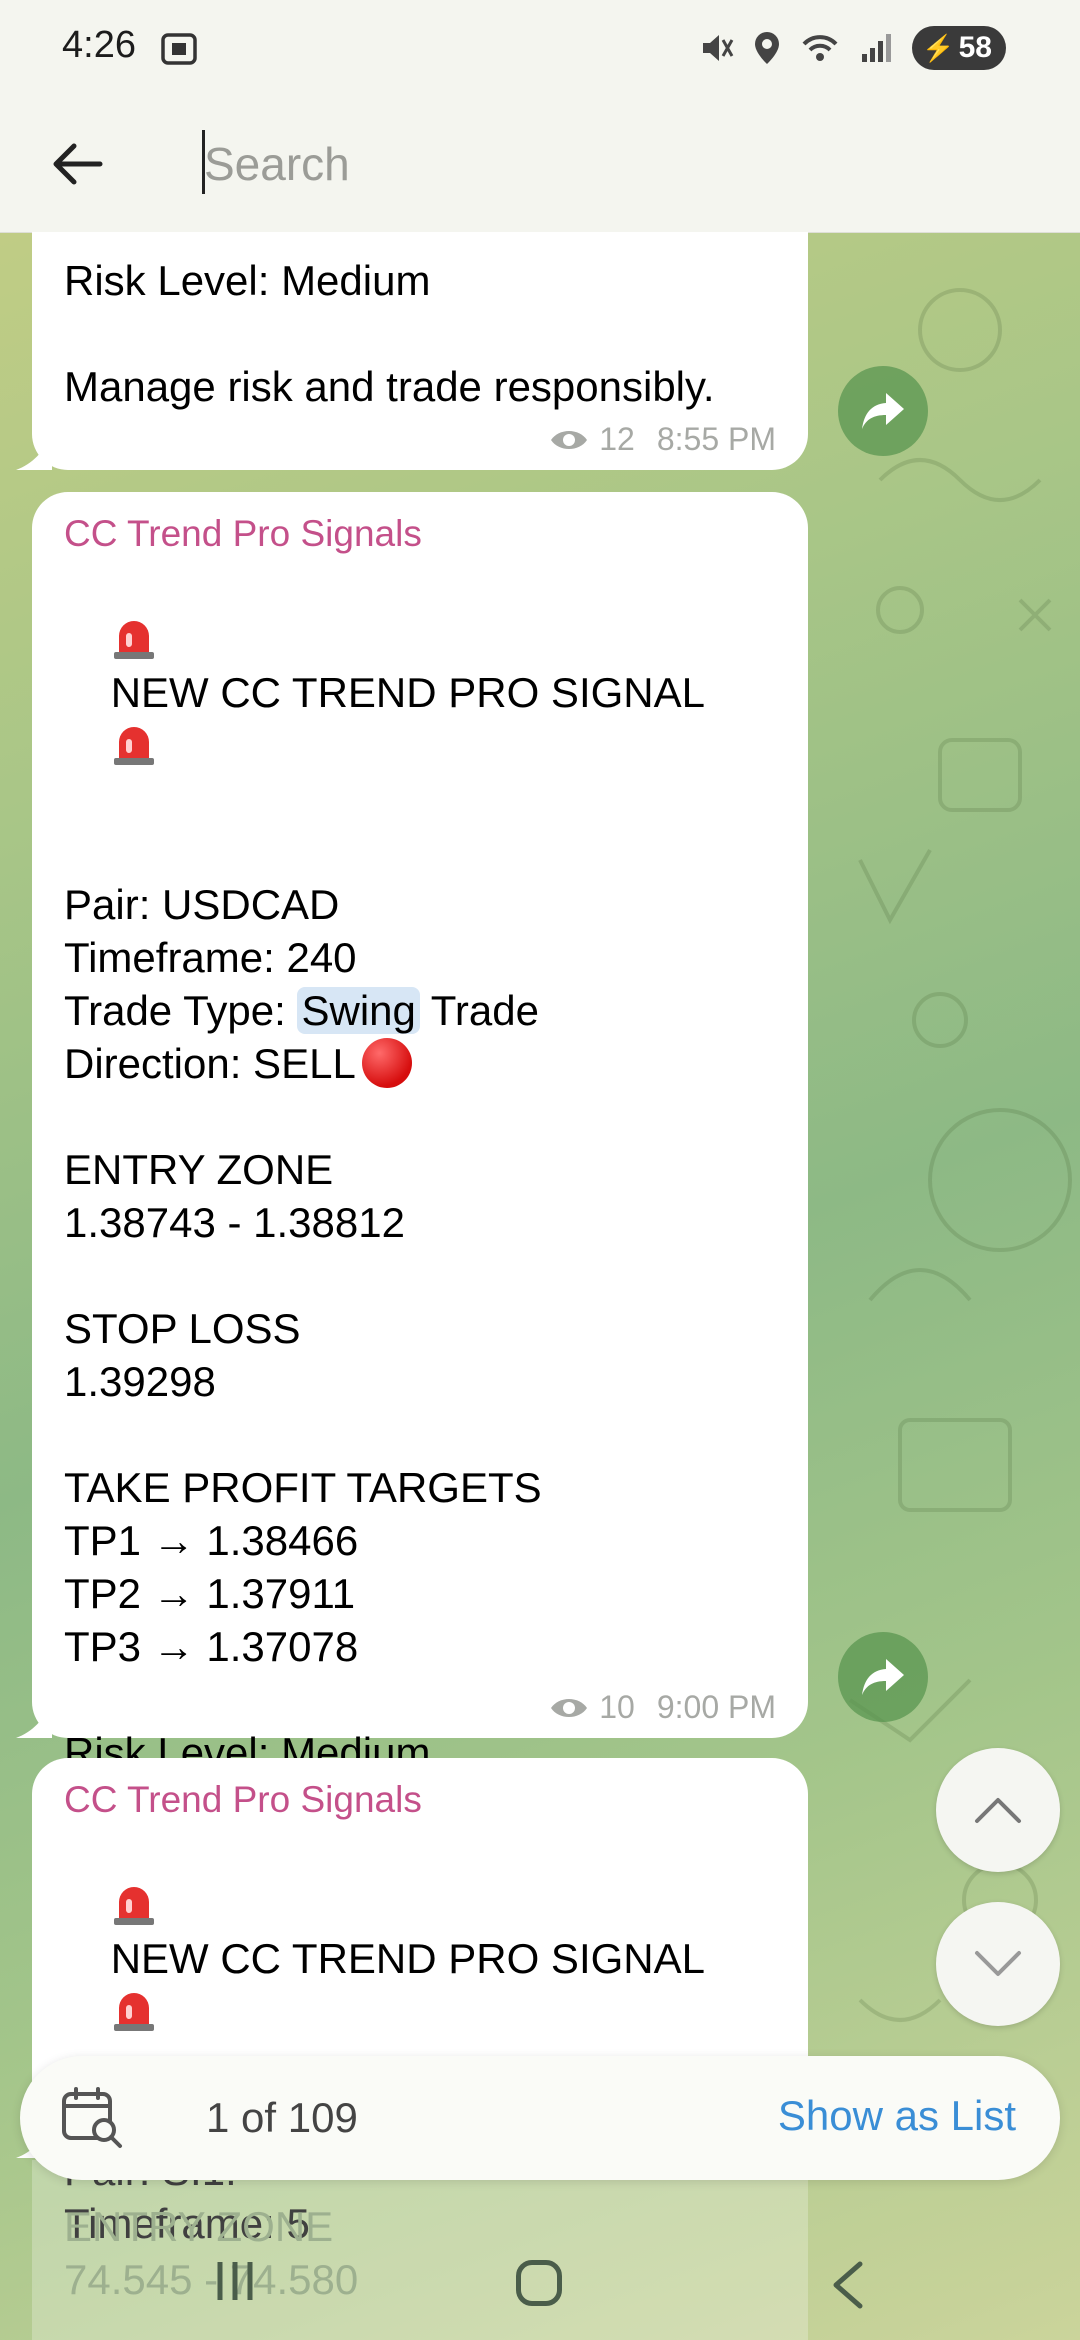 This screenshot has height=2340, width=1080. Describe the element at coordinates (282, 2117) in the screenshot. I see `results-counter: 1 of 109` at that location.